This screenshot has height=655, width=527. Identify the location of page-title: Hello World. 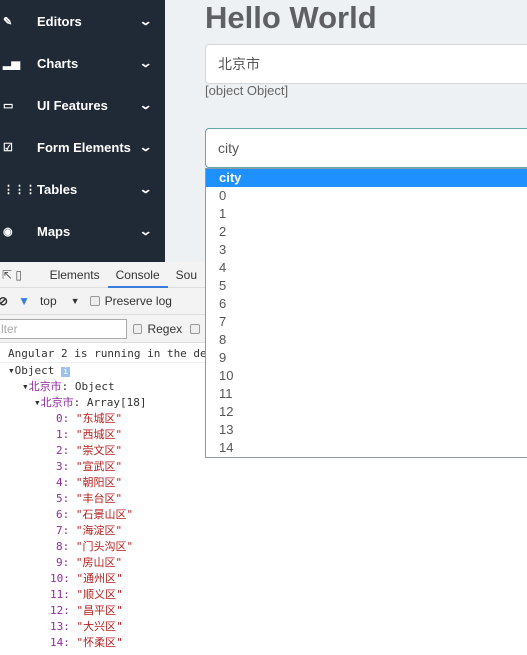
(291, 17).